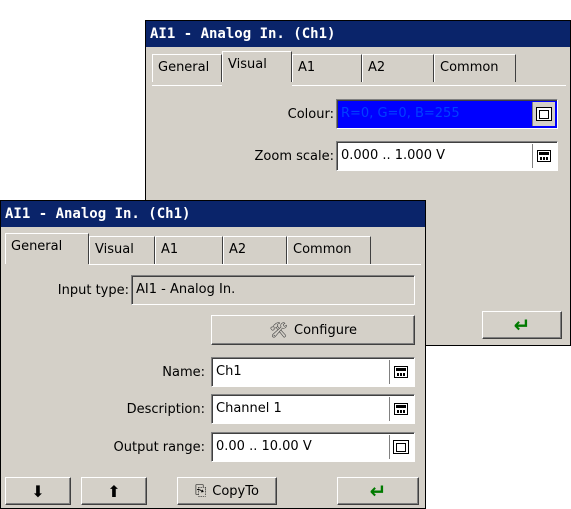  I want to click on front-tab-bar: General Visual A1 A2 Common, so click(213, 248).